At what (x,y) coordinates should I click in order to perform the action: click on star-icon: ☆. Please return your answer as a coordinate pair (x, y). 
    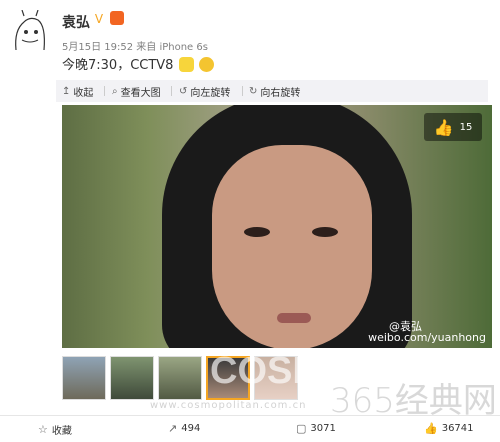
    Looking at the image, I should click on (43, 429).